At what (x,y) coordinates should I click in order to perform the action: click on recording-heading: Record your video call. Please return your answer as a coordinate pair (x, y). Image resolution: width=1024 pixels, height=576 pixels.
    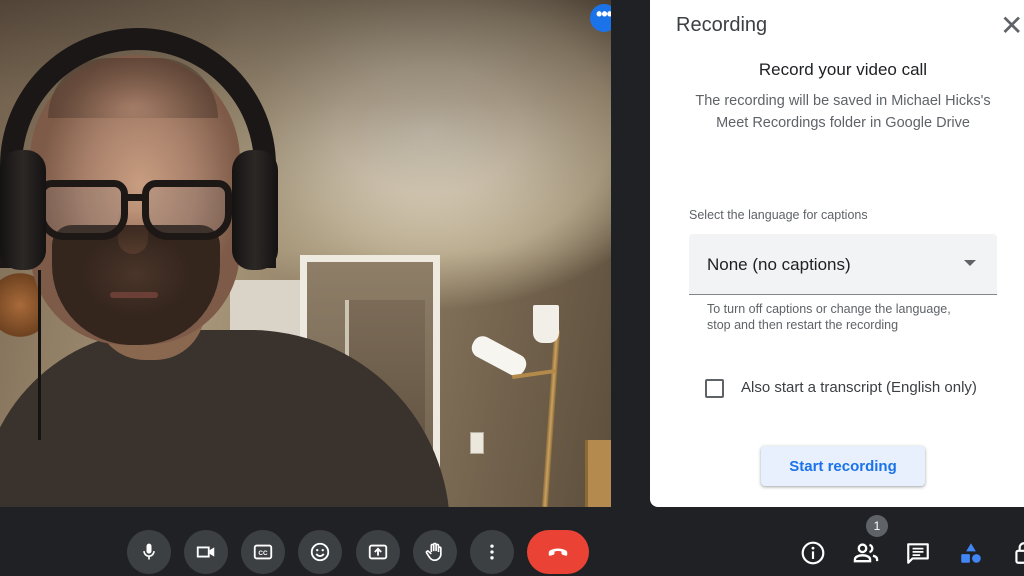
    Looking at the image, I should click on (843, 69).